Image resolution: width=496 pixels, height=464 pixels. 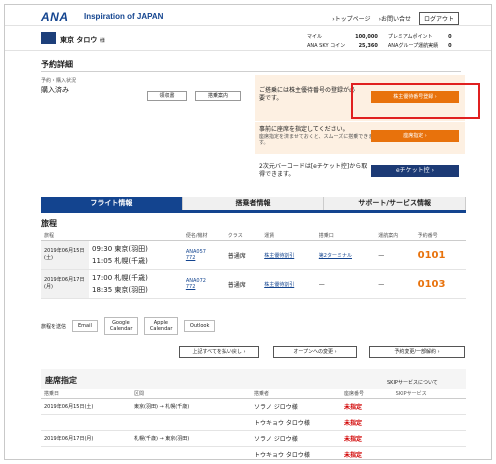 I want to click on arrival-place: 東京(羽田), so click(x=131, y=290).